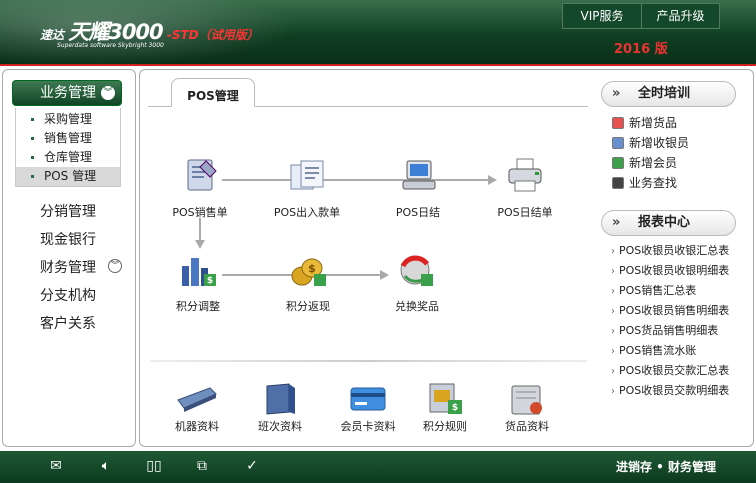 The width and height of the screenshot is (756, 483). What do you see at coordinates (68, 323) in the screenshot?
I see `nav-item-crm: 客户关系` at bounding box center [68, 323].